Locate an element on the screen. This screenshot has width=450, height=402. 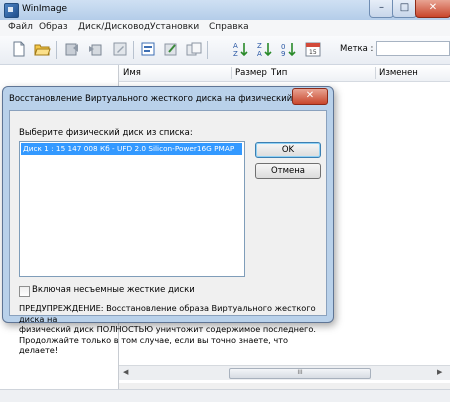
calendar-icon: 15 is located at coordinates (313, 49).